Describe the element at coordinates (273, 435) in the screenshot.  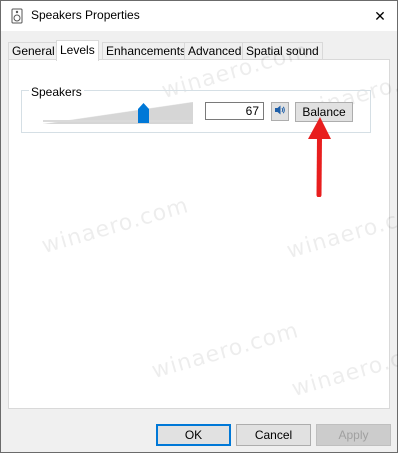
I see `cancel-button: Cancel` at that location.